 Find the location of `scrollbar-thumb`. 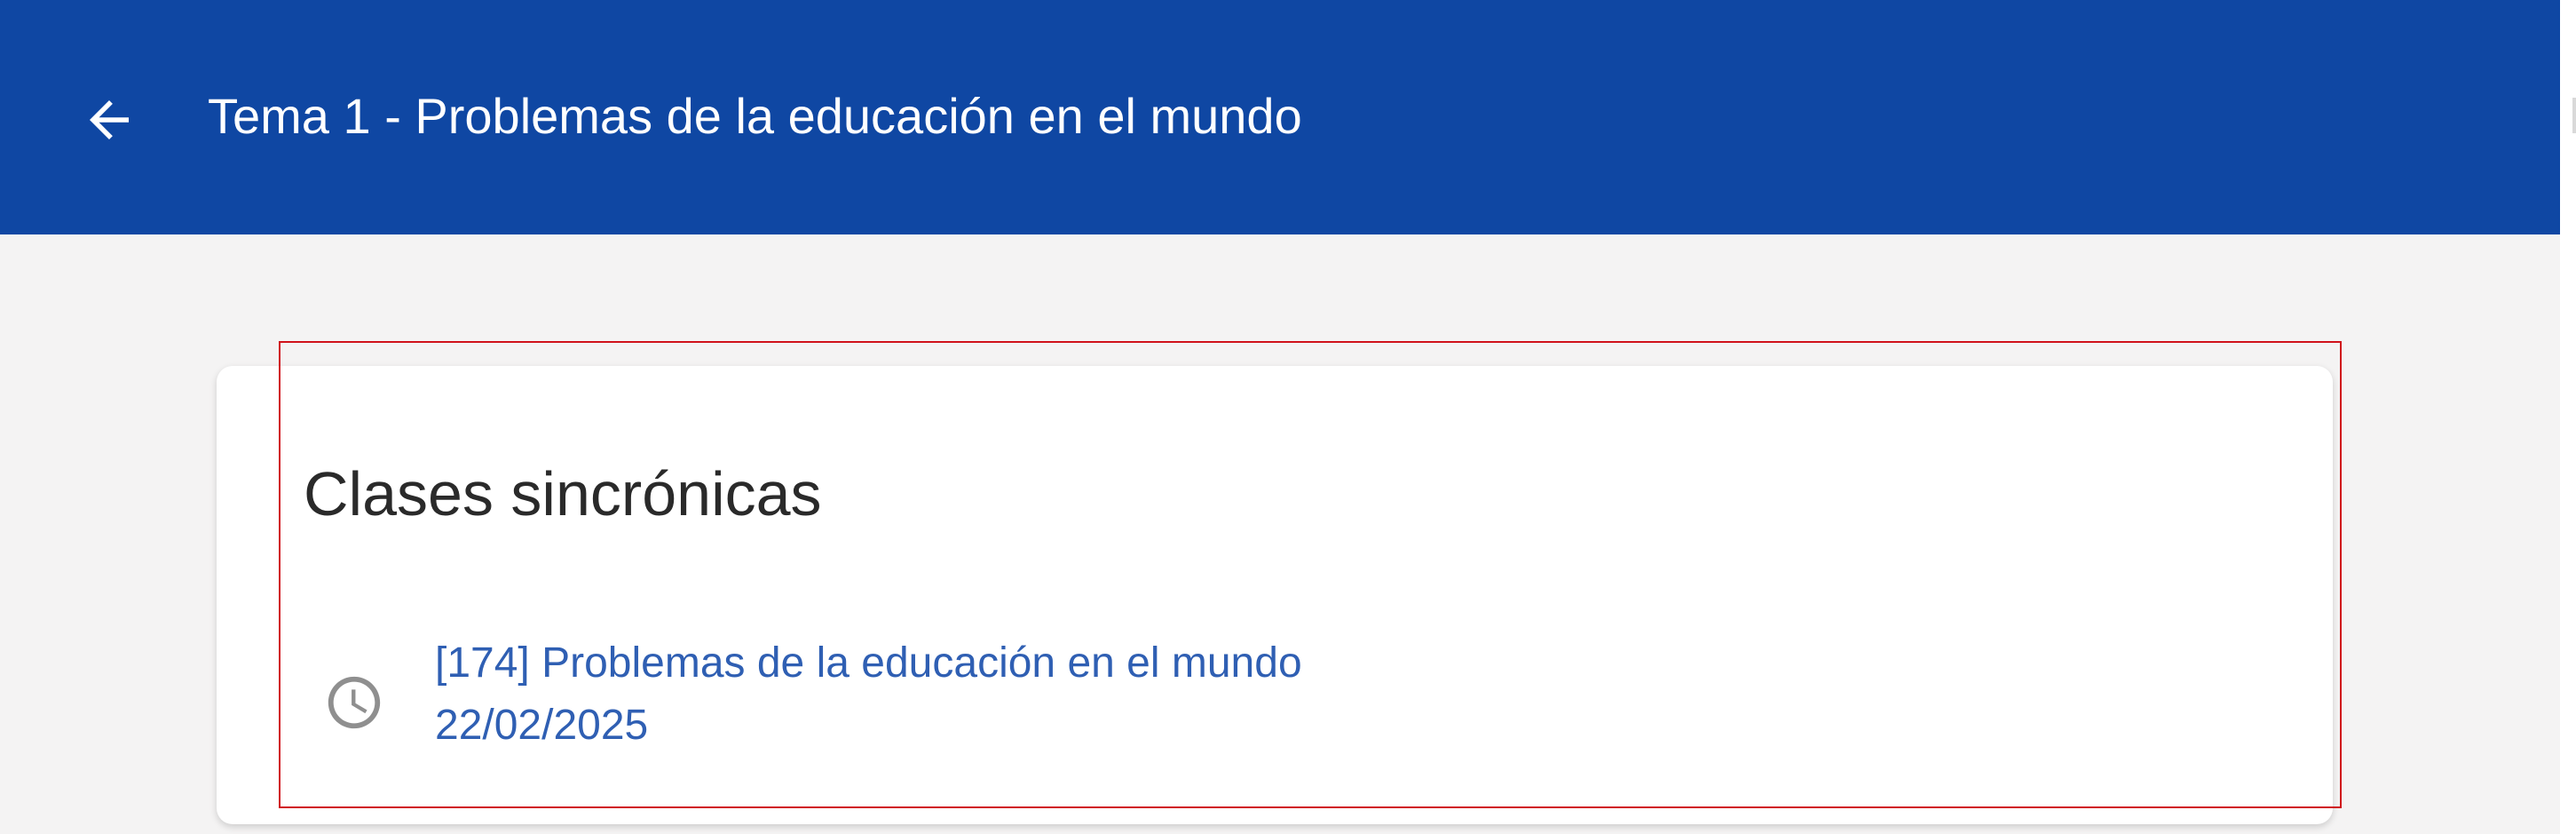

scrollbar-thumb is located at coordinates (2574, 115).